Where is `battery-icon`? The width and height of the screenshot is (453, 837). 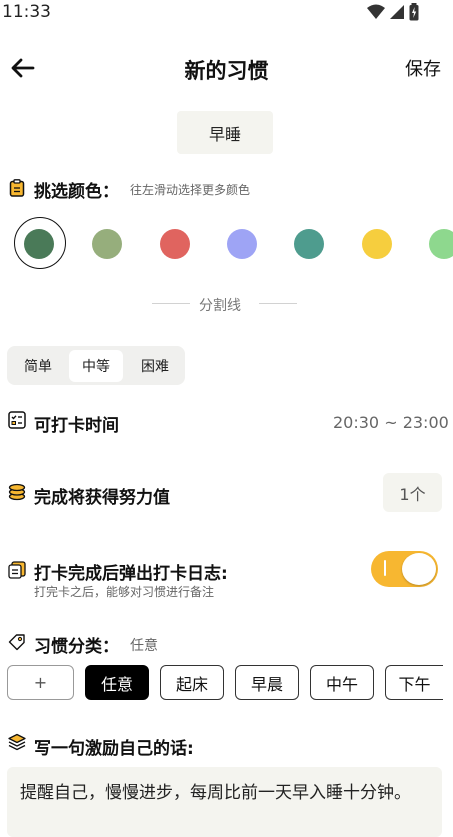 battery-icon is located at coordinates (414, 12).